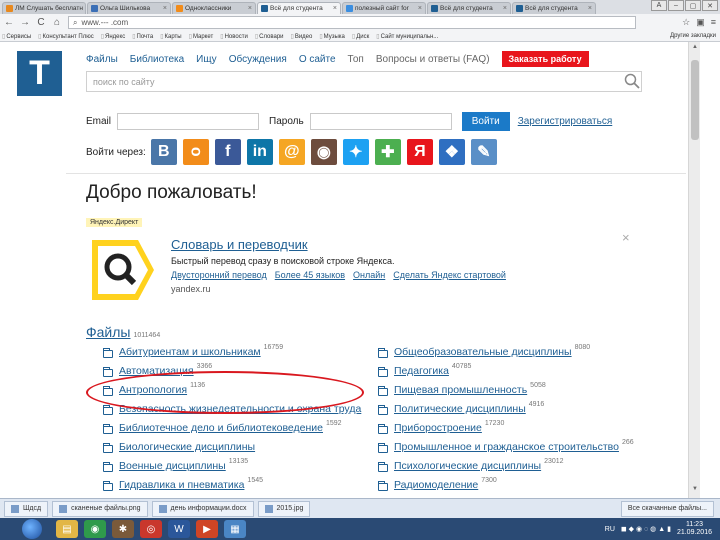 The image size is (720, 540). What do you see at coordinates (355, 152) in the screenshot?
I see `twitter-icon: ✦` at bounding box center [355, 152].